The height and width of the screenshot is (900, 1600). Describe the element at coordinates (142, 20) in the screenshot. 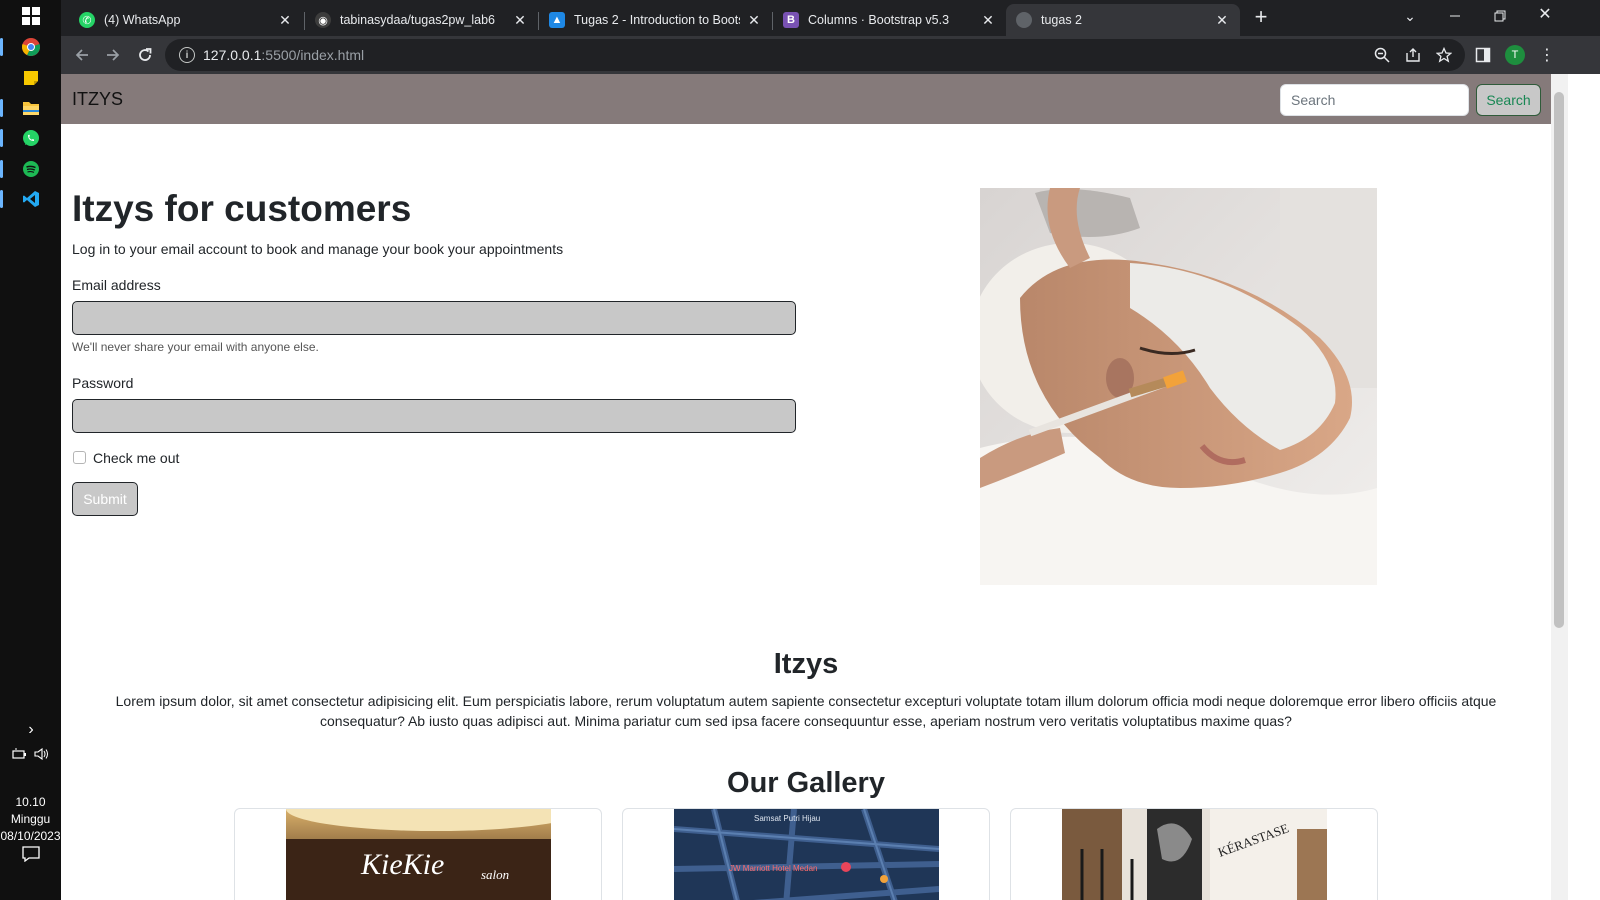

I see `tab-title: (4) WhatsApp` at that location.